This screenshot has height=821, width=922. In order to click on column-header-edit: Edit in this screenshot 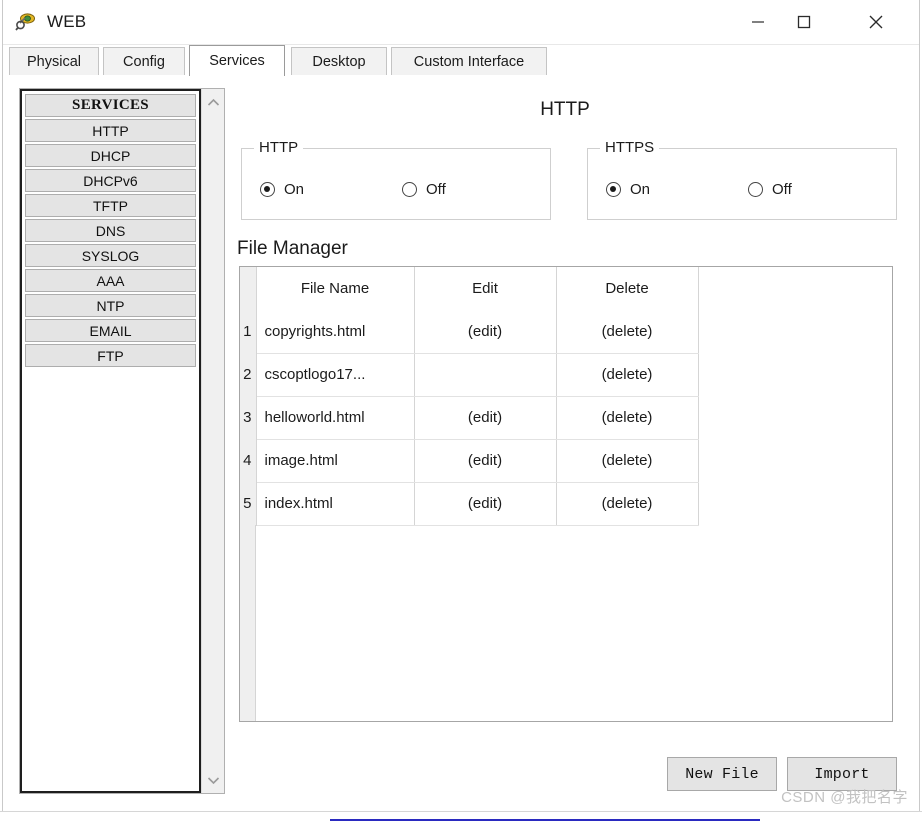, I will do `click(485, 288)`.